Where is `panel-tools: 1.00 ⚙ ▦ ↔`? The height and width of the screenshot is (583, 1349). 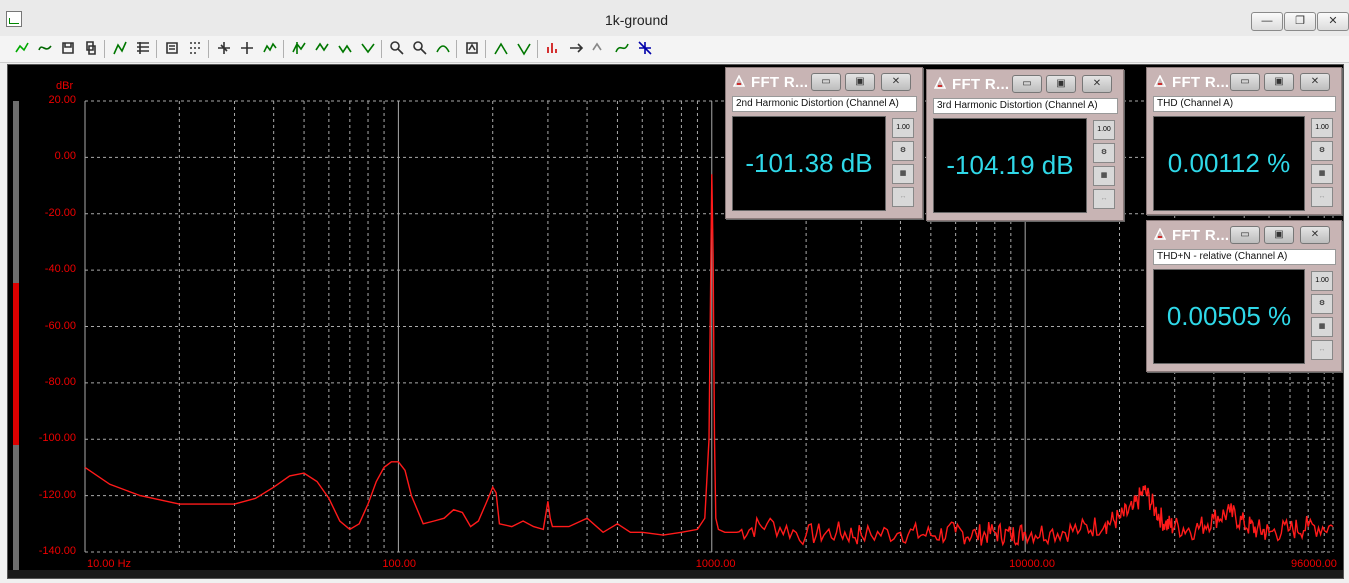 panel-tools: 1.00 ⚙ ▦ ↔ is located at coordinates (1104, 166).